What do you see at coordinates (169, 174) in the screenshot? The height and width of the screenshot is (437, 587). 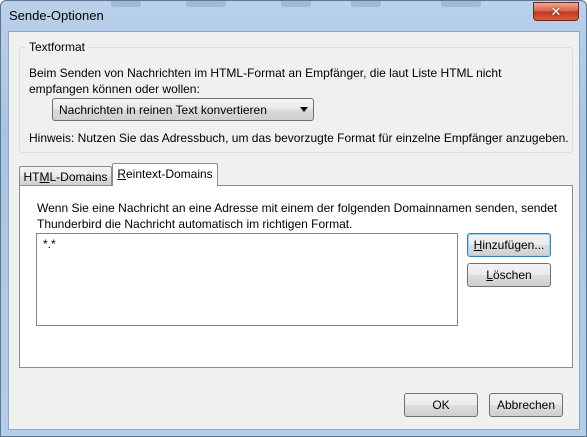 I see `tab-label-part: eintext-Domains` at bounding box center [169, 174].